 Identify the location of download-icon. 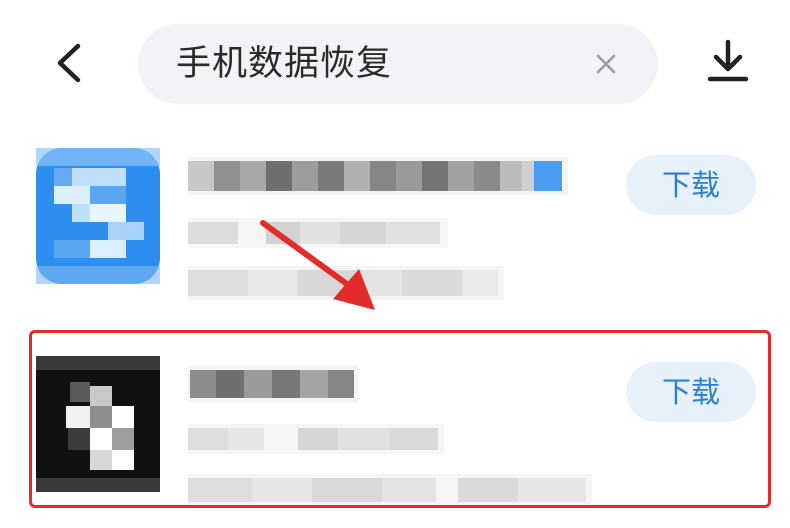
(728, 60).